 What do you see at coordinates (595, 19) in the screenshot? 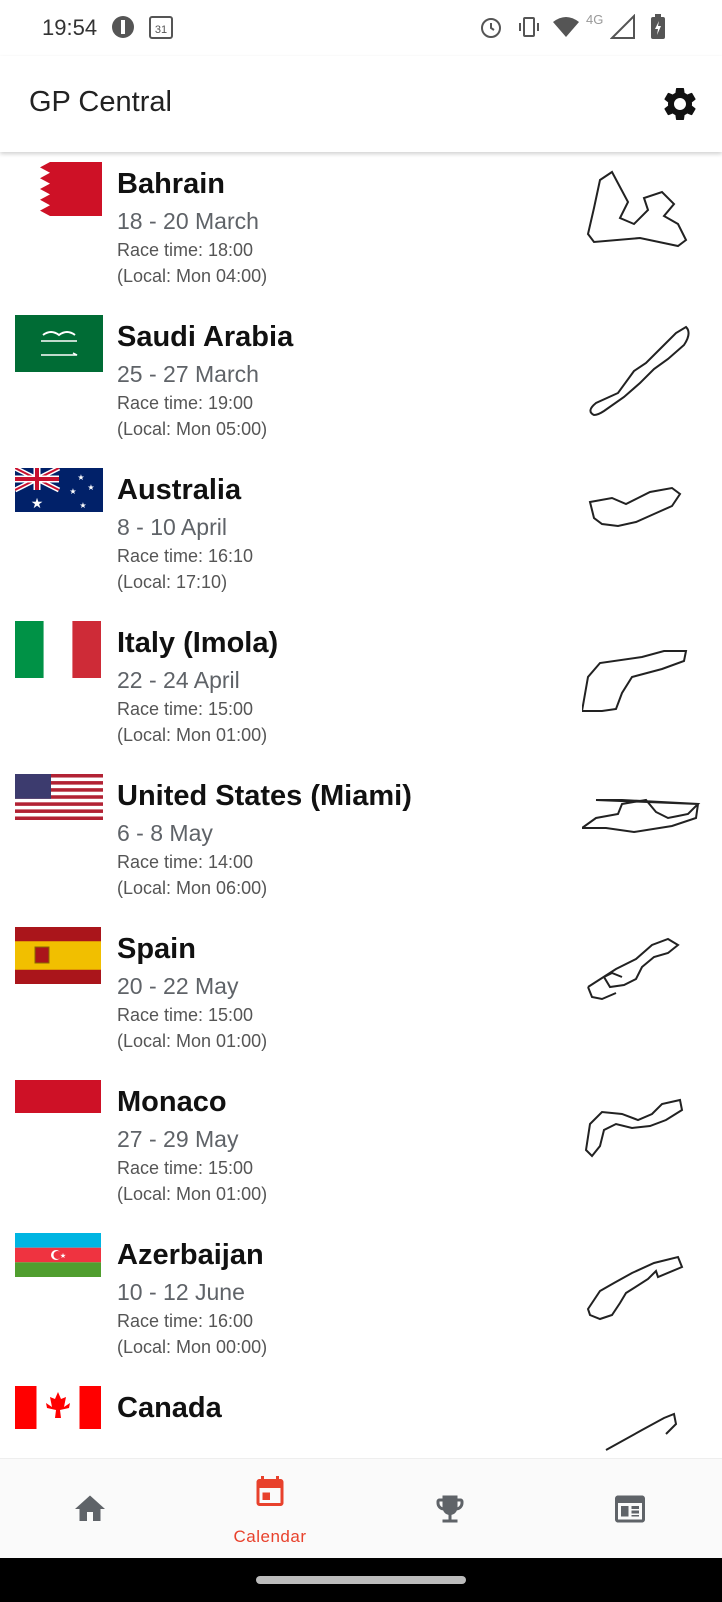
I see `network-type: 4G` at bounding box center [595, 19].